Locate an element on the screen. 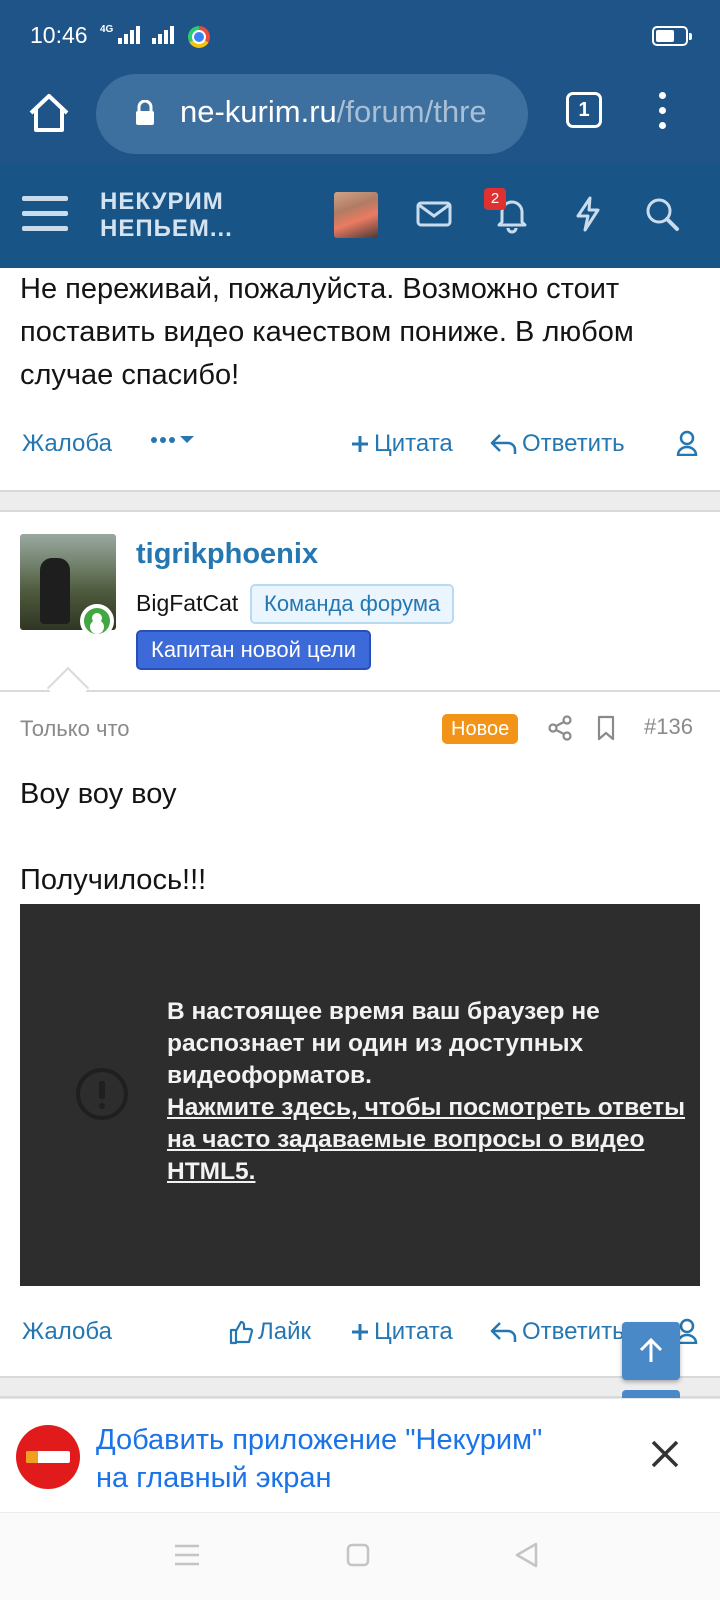 The height and width of the screenshot is (1600, 720). like-button: Лайк is located at coordinates (269, 1332).